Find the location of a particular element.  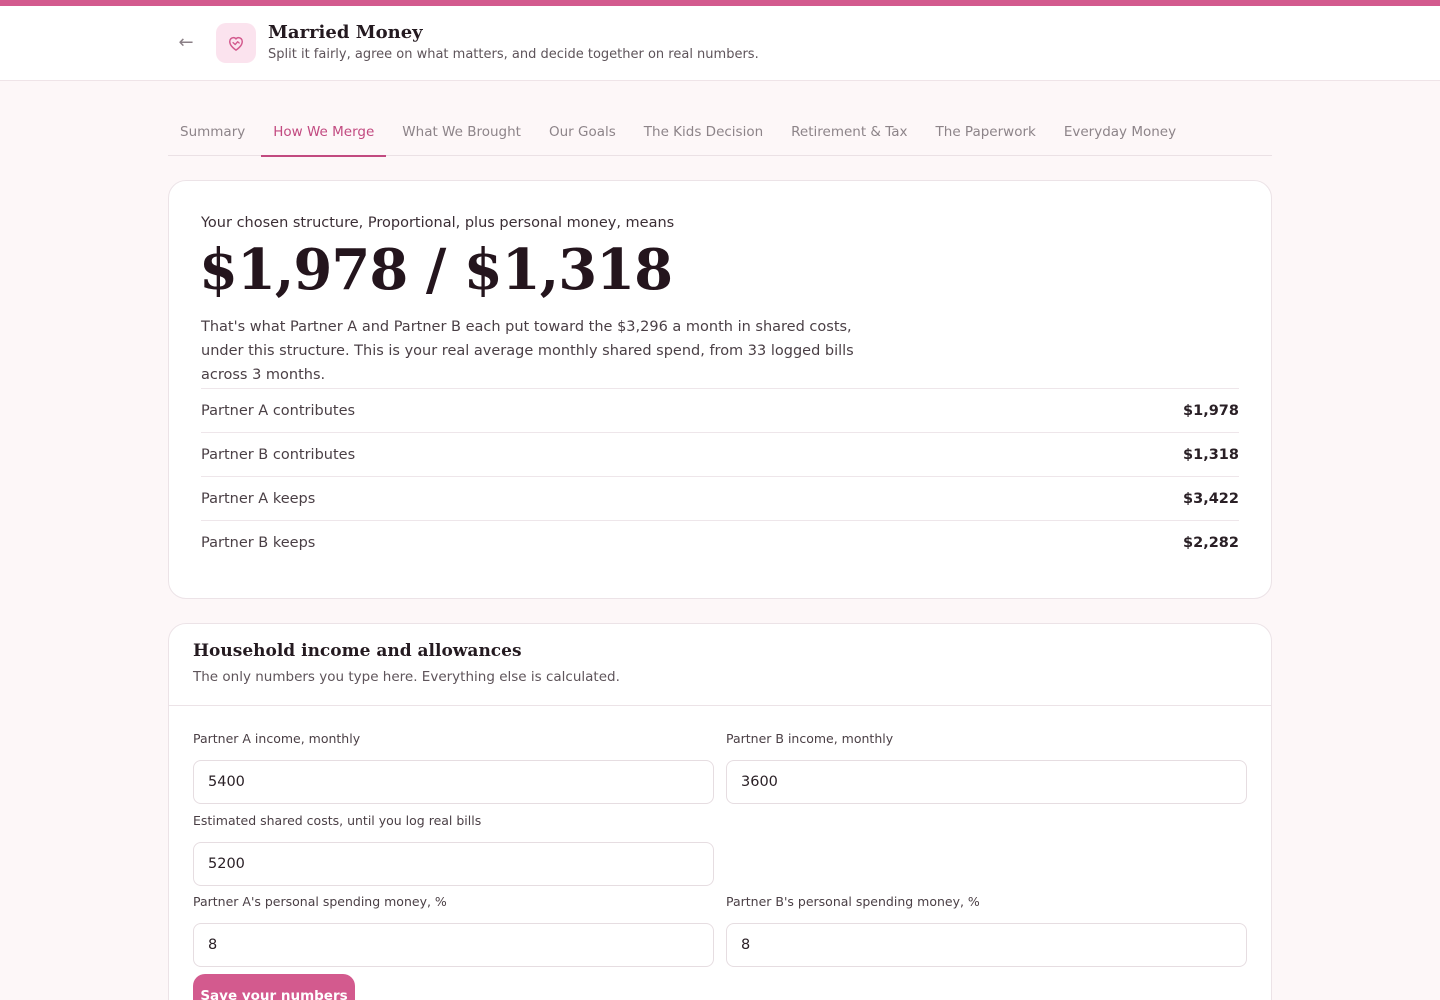

breakdown-row: Partner A keeps $3,422 is located at coordinates (720, 498).